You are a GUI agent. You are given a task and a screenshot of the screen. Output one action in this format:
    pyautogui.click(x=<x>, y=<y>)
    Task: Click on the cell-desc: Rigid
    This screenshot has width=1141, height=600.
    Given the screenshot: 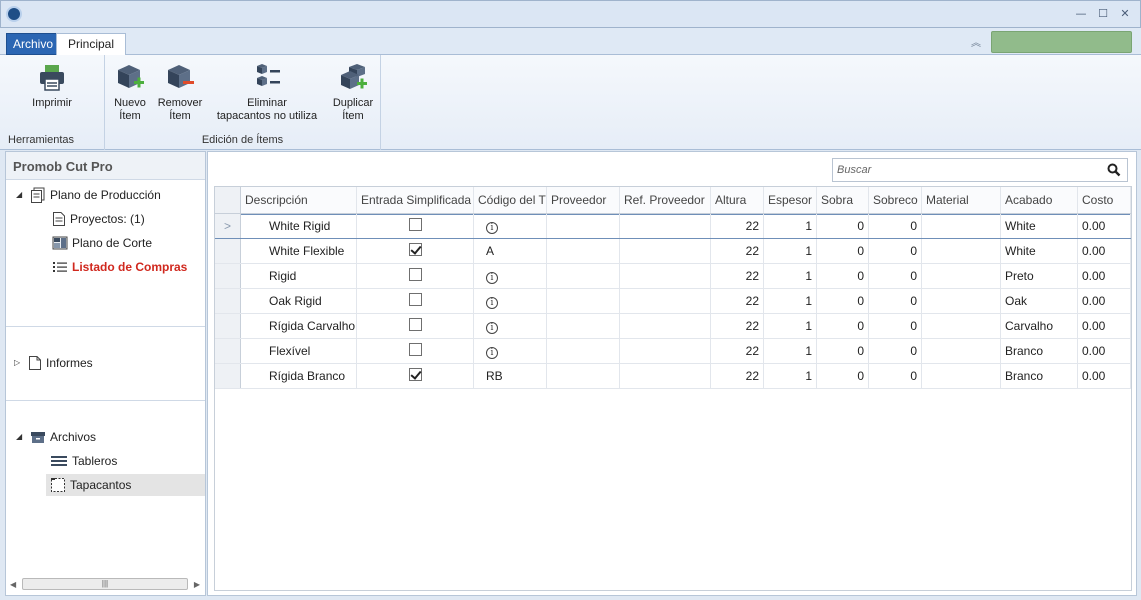 What is the action you would take?
    pyautogui.click(x=299, y=276)
    